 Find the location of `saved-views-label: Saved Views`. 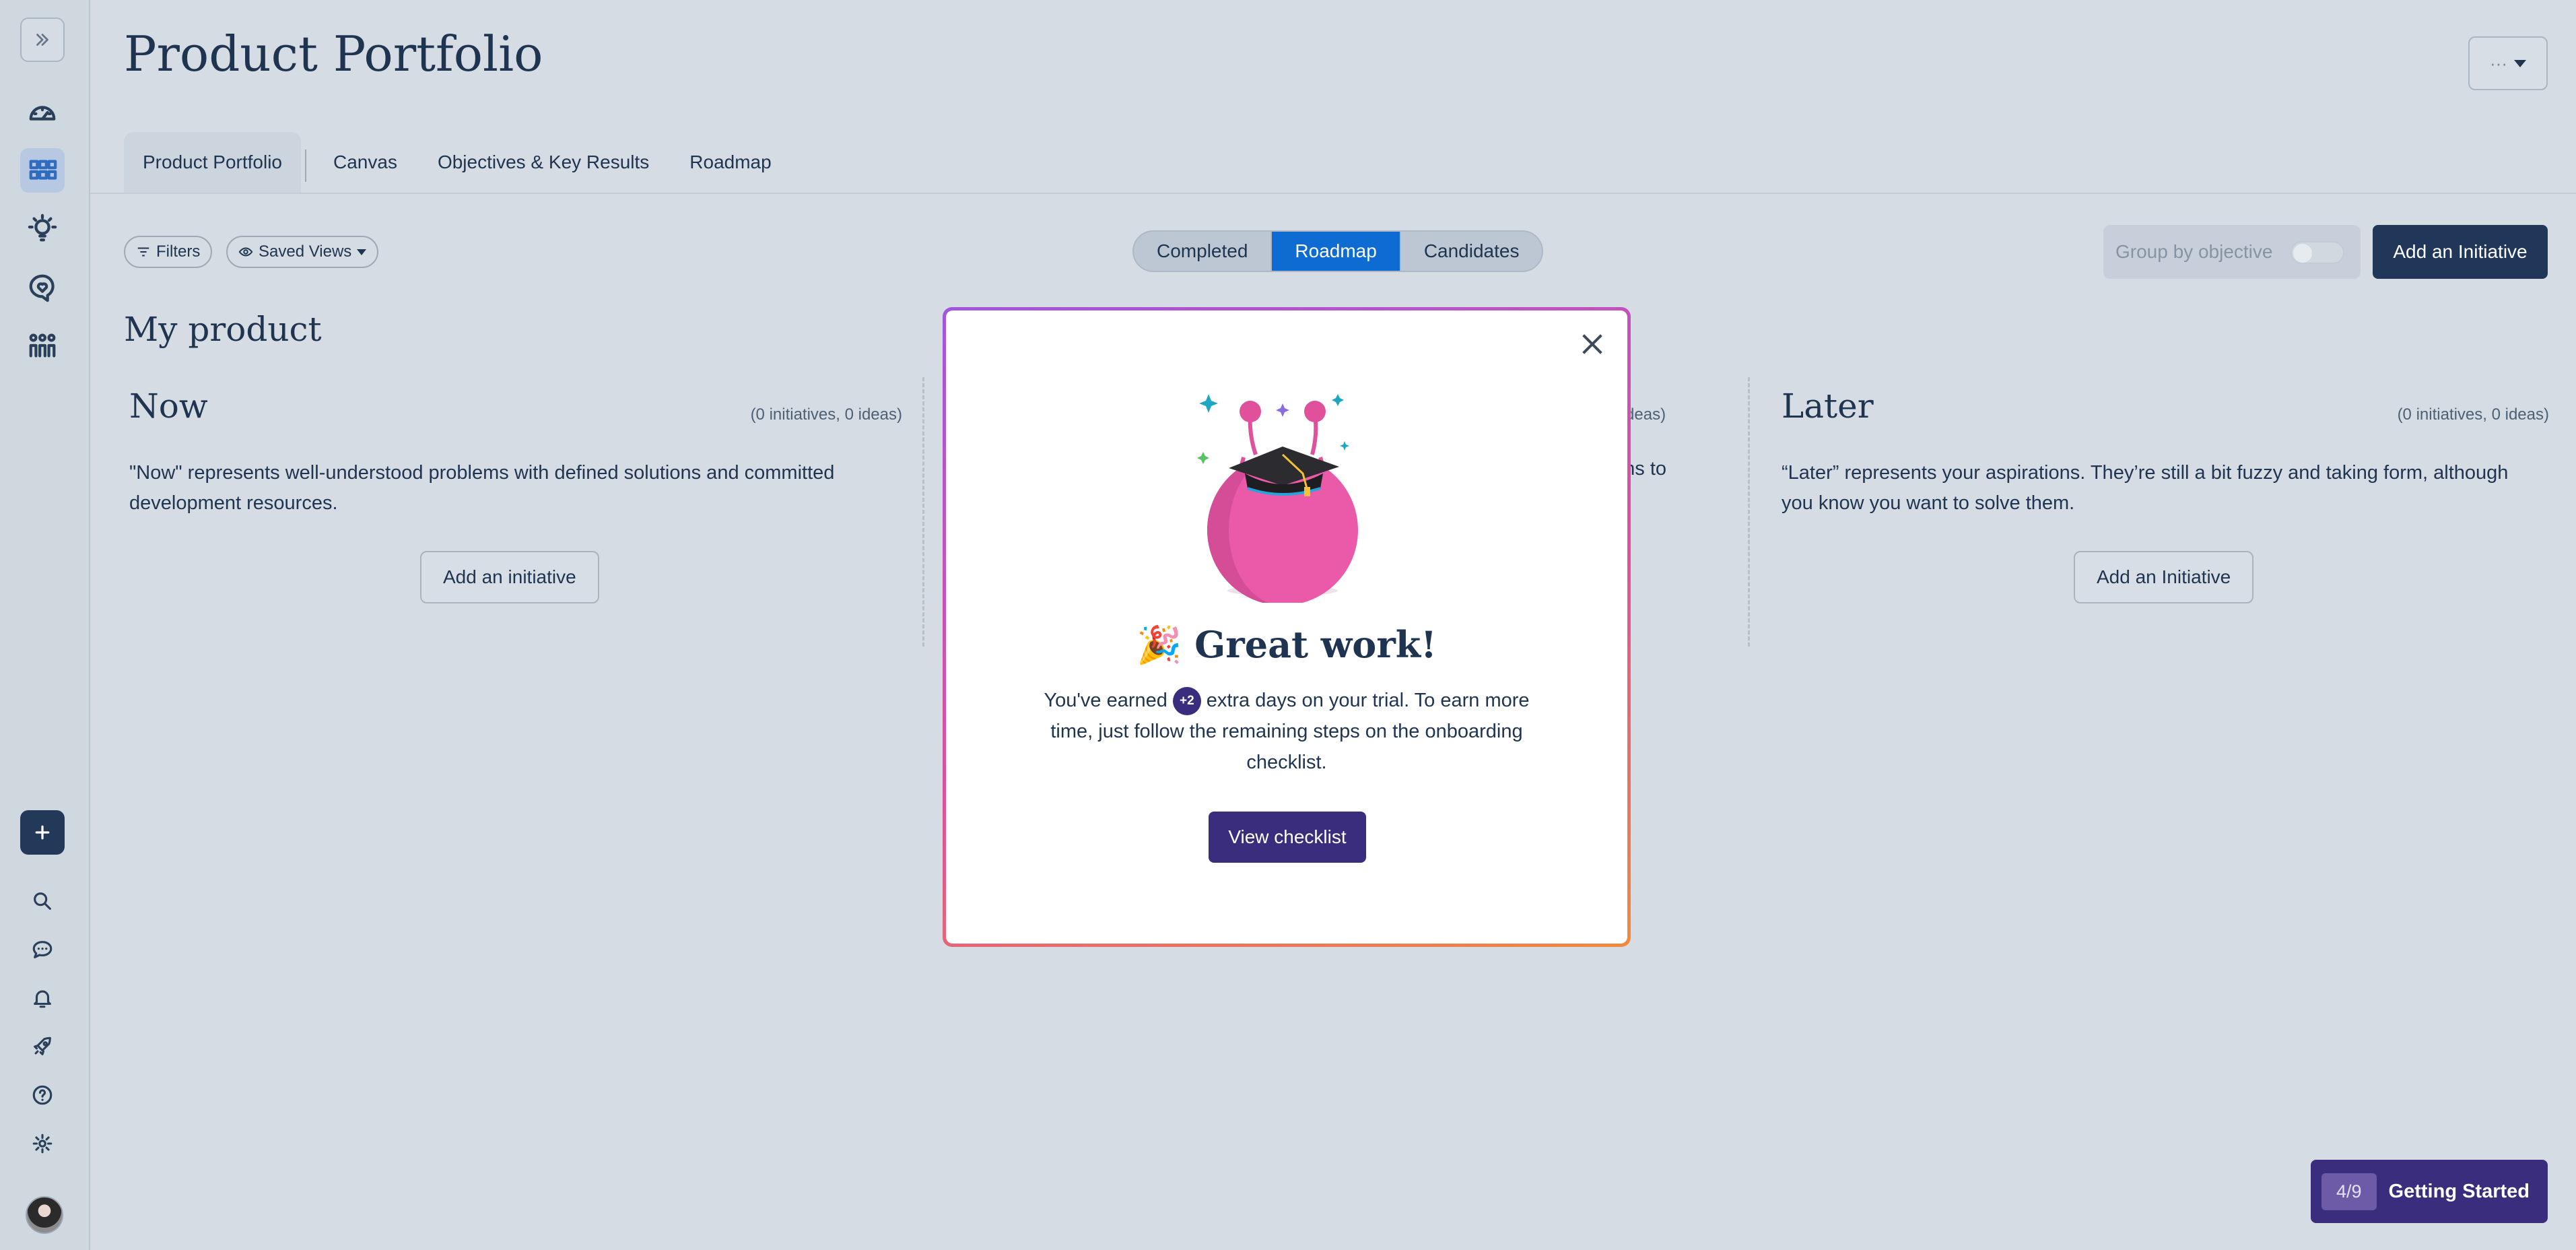

saved-views-label: Saved Views is located at coordinates (306, 251).